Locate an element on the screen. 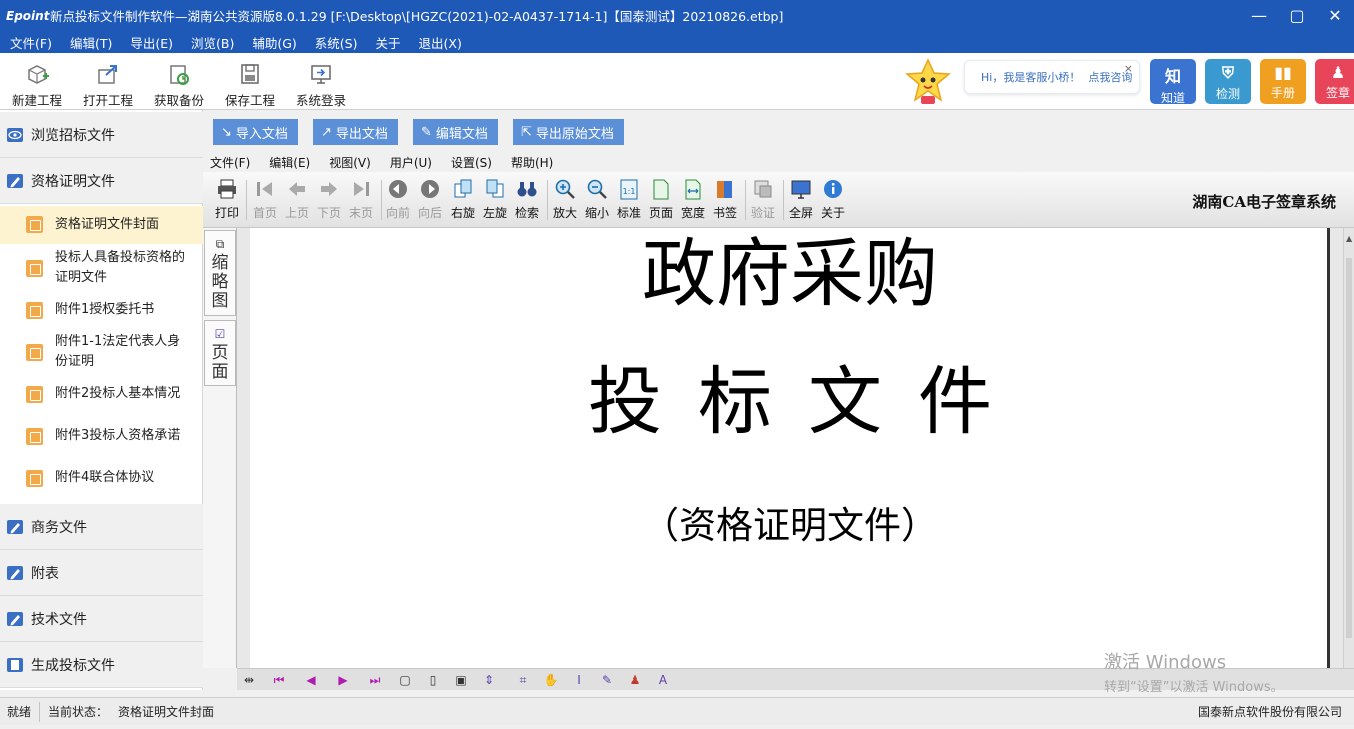 This screenshot has height=729, width=1354. edit-document-button: ✎ 编辑文档 is located at coordinates (455, 132).